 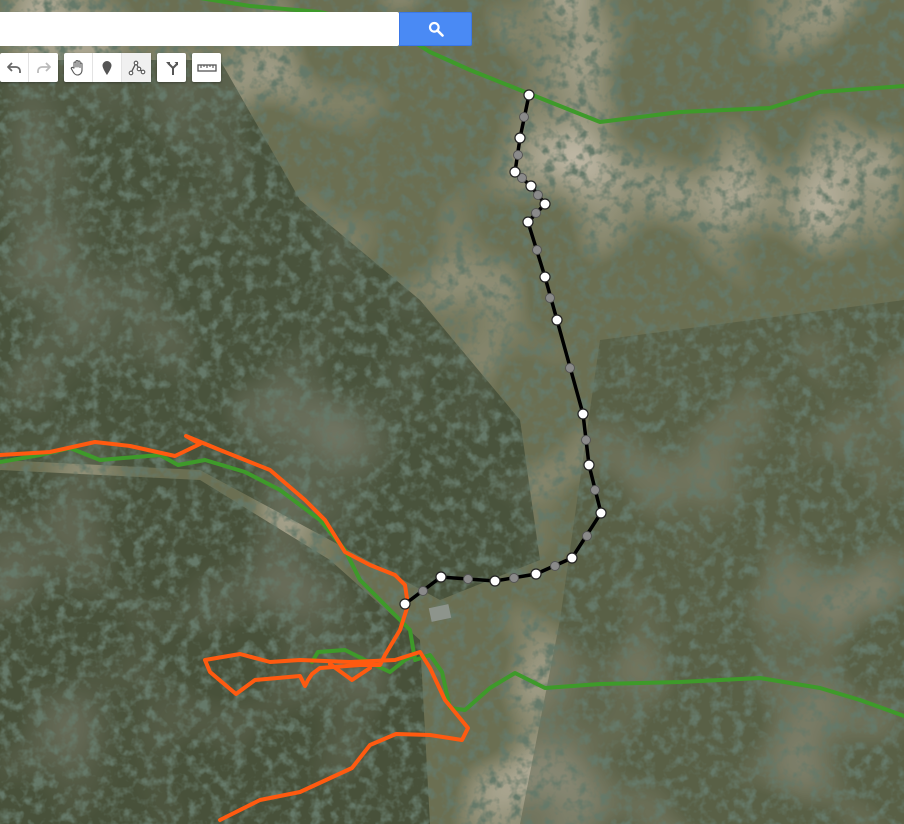 I want to click on redo-button, so click(x=43, y=67).